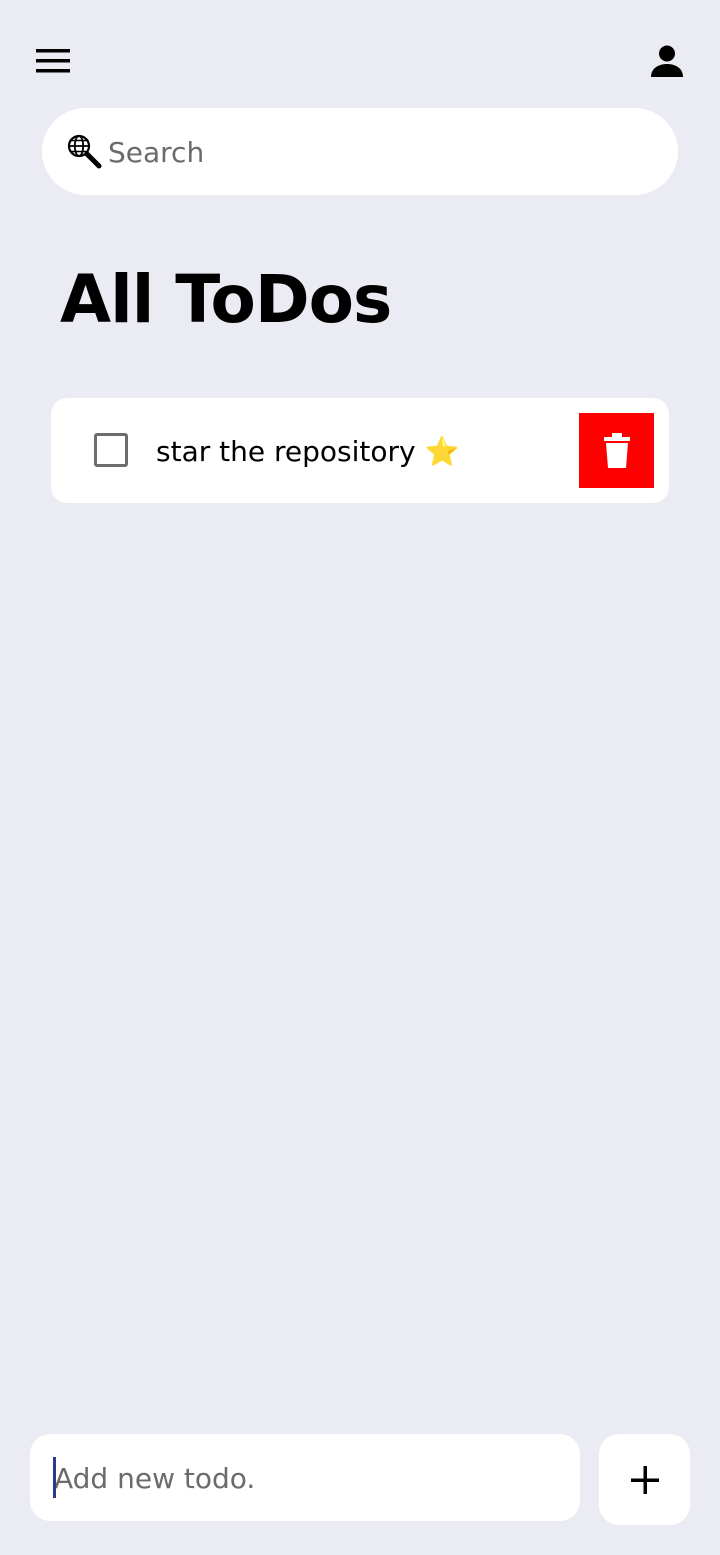 The height and width of the screenshot is (1555, 720). What do you see at coordinates (54, 1477) in the screenshot?
I see `text-caret` at bounding box center [54, 1477].